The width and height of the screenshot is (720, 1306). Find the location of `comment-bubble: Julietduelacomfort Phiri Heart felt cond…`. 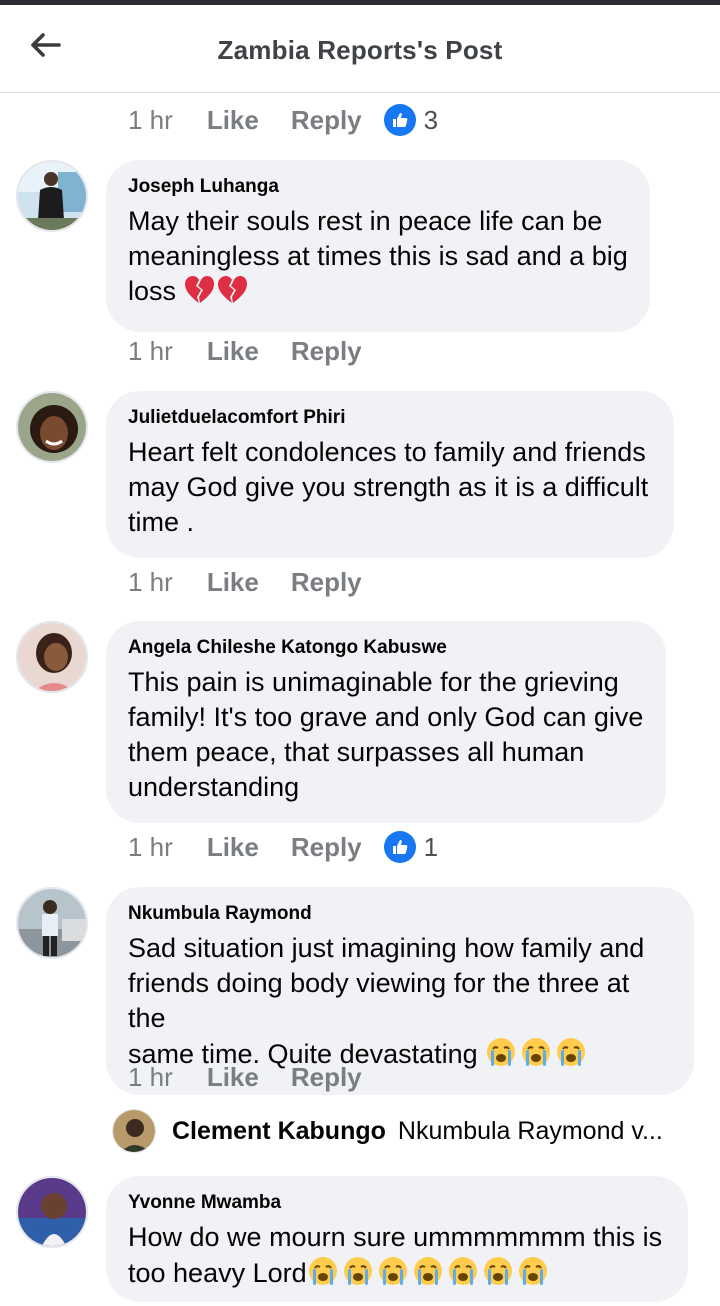

comment-bubble: Julietduelacomfort Phiri Heart felt cond… is located at coordinates (390, 474).